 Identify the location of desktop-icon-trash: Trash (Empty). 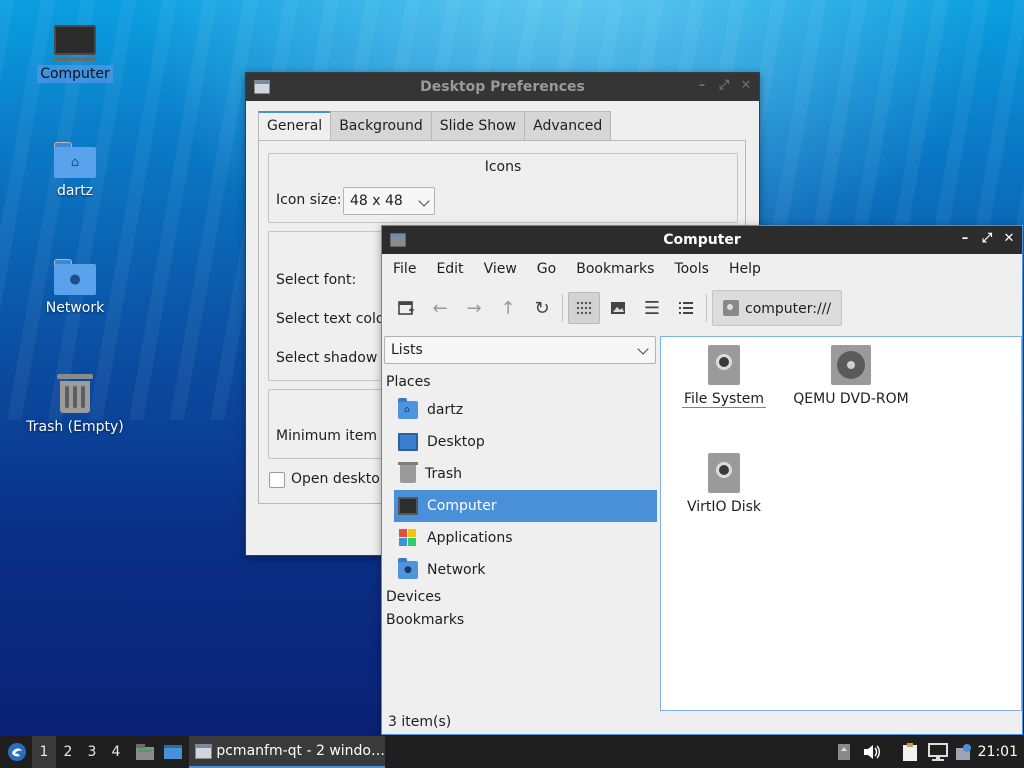
(75, 405).